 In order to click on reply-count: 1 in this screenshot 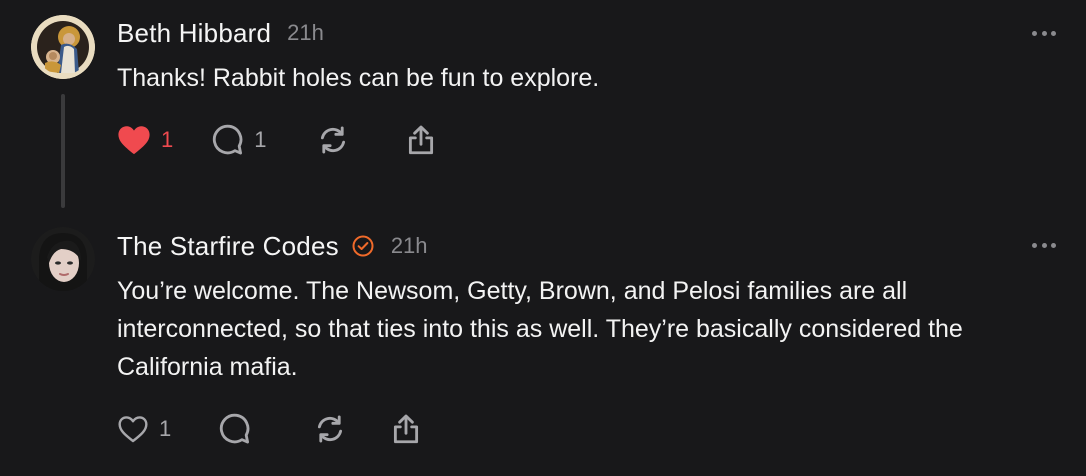, I will do `click(260, 139)`.